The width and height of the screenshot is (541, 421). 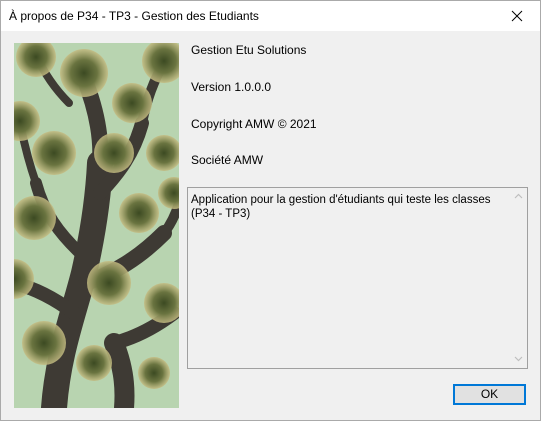 I want to click on product-name-label: Gestion Etu Solutions, so click(x=249, y=50).